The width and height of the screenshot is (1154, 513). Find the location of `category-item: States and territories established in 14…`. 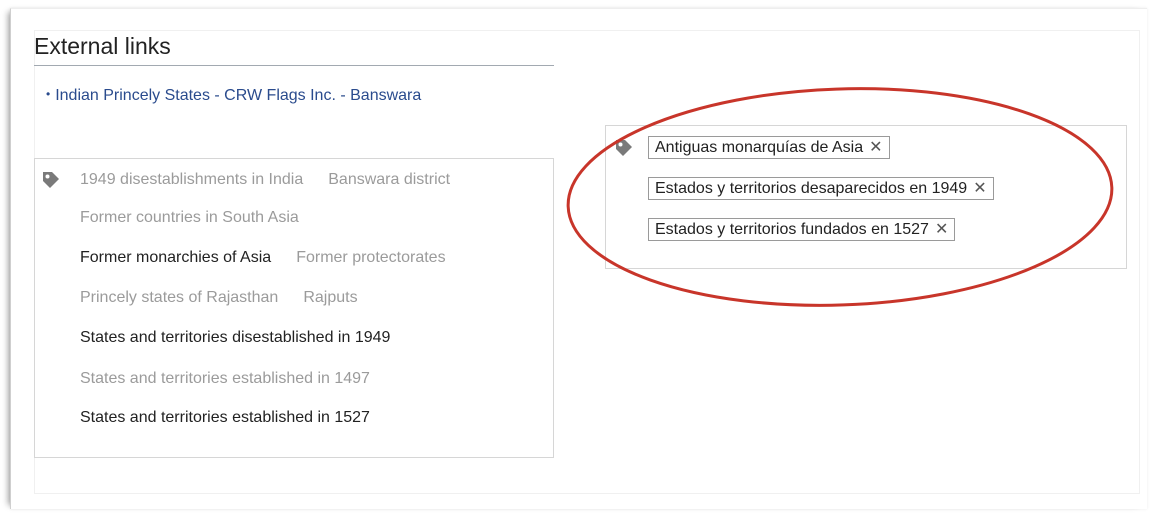

category-item: States and territories established in 14… is located at coordinates (225, 378).